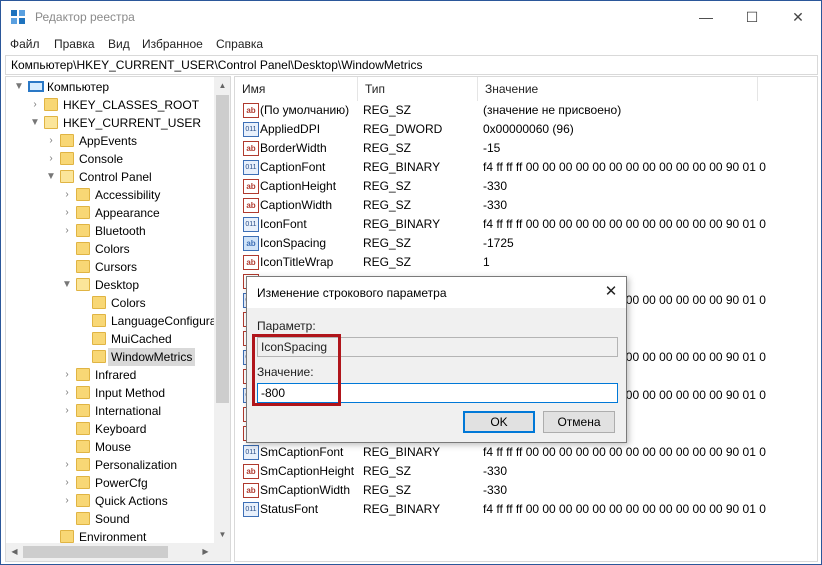  What do you see at coordinates (296, 89) in the screenshot?
I see `column-header-name: Имя` at bounding box center [296, 89].